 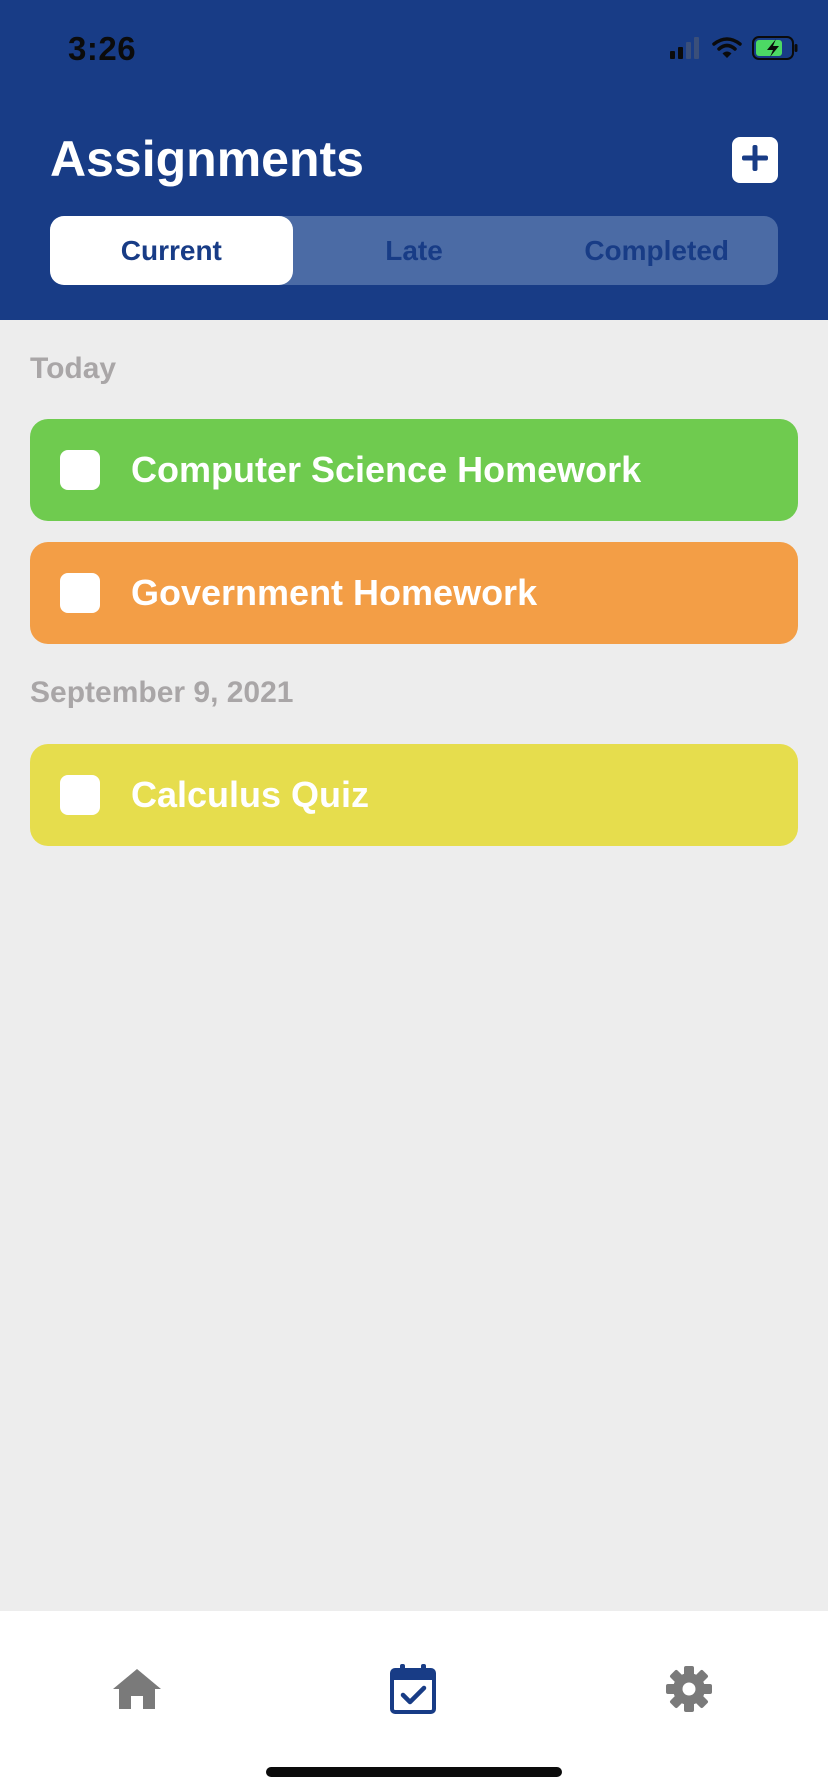 I want to click on assignment-filter-tabs: Current Late Completed, so click(x=414, y=250).